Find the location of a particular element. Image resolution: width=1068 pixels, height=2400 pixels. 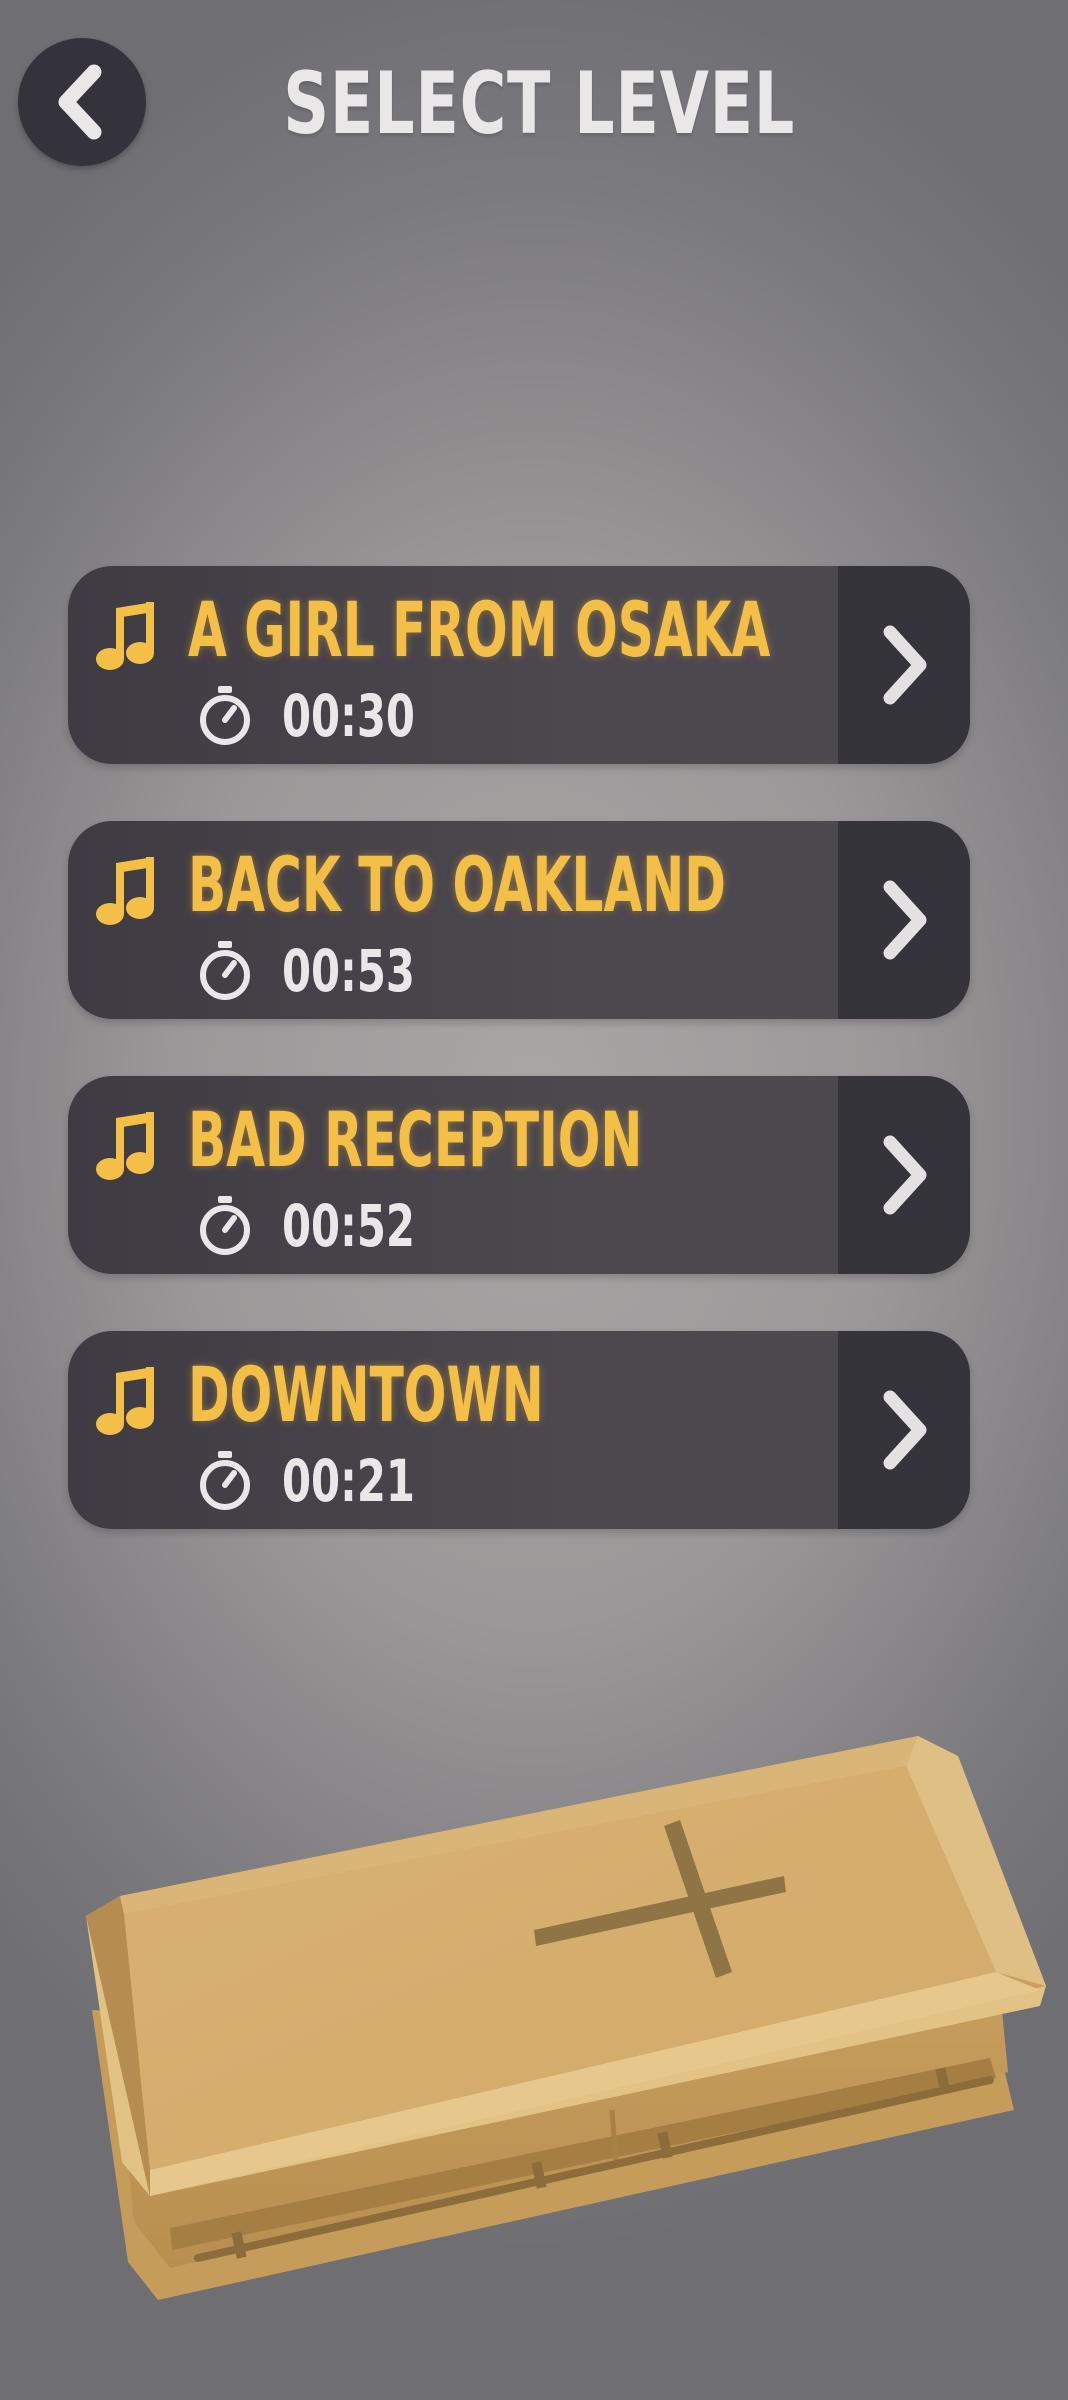

level-title: DOWNTOWN is located at coordinates (366, 1394).